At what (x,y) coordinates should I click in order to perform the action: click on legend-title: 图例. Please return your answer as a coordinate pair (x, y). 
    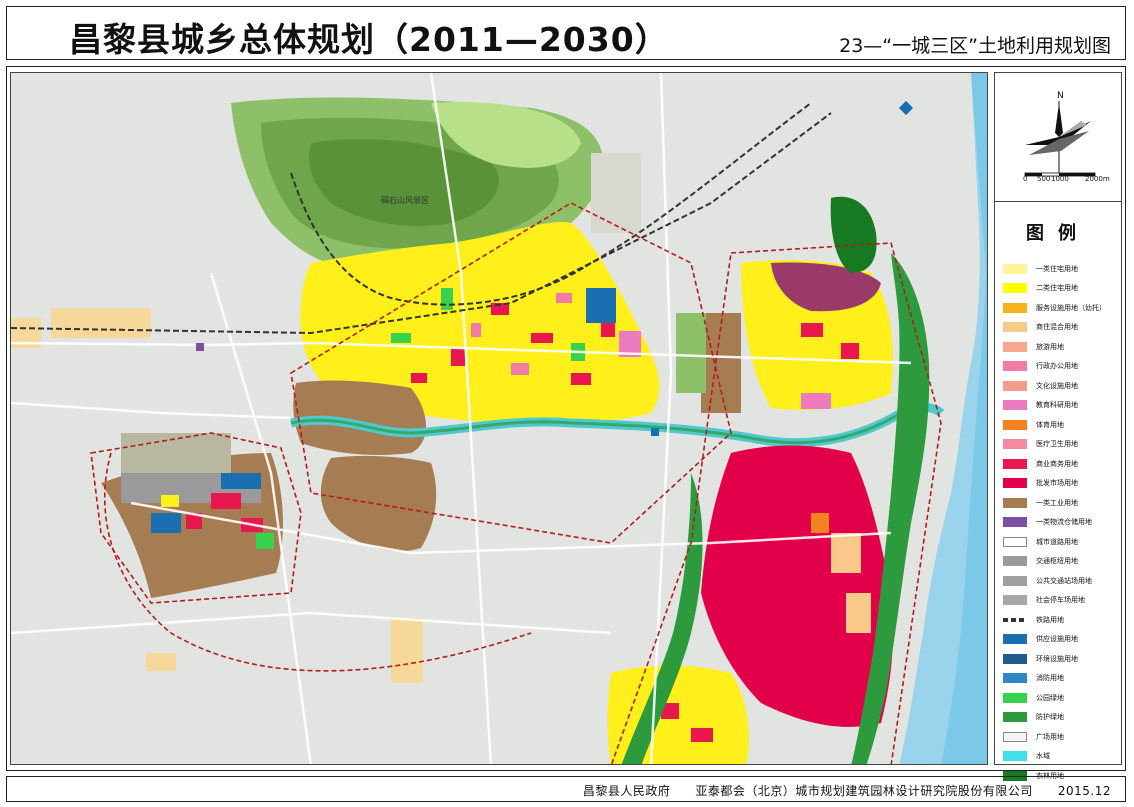
    Looking at the image, I should click on (1058, 233).